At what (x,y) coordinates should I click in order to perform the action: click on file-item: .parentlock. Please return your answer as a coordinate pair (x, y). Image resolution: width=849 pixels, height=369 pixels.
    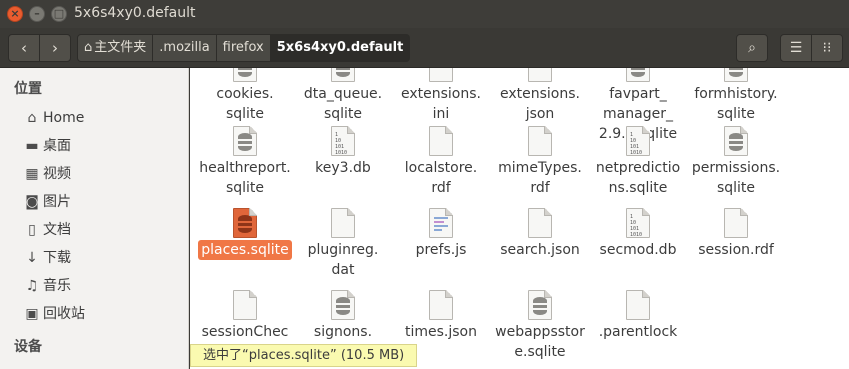
    Looking at the image, I should click on (638, 316).